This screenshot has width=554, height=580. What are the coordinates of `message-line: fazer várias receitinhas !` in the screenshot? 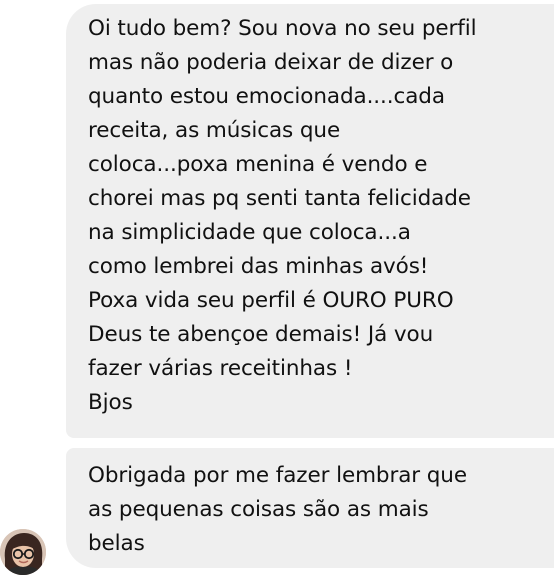 It's located at (220, 368).